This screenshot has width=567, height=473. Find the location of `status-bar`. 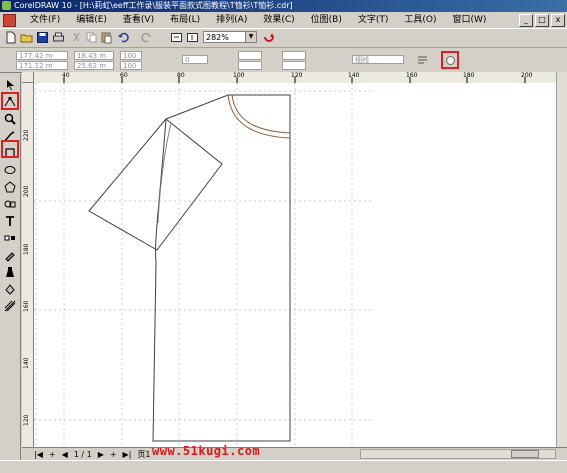

status-bar is located at coordinates (283, 466).